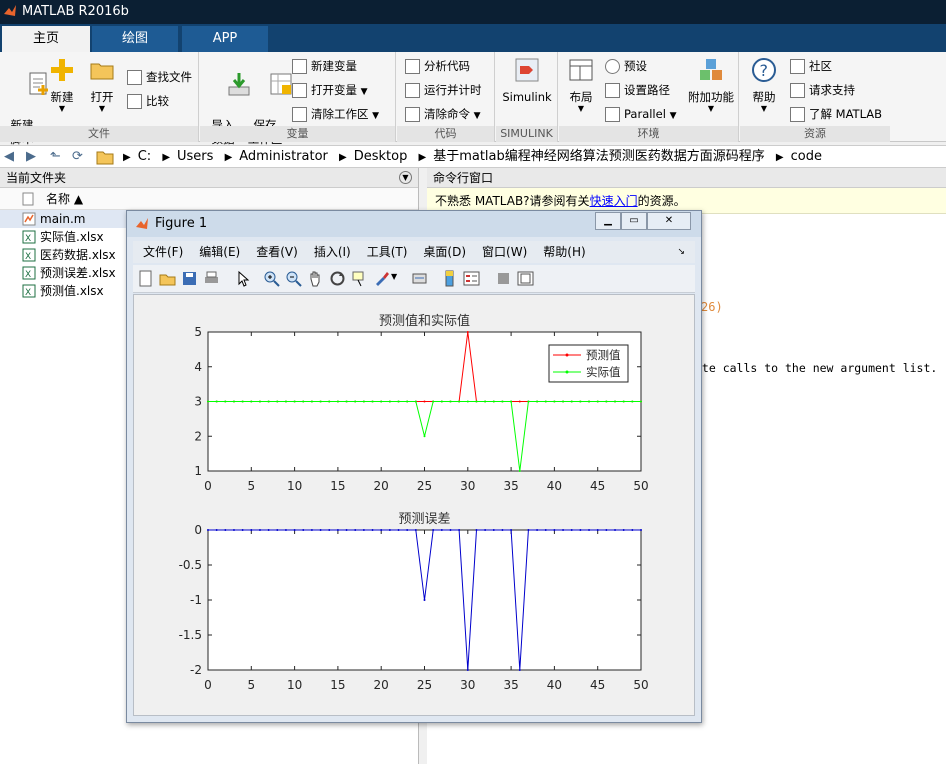 Image resolution: width=946 pixels, height=764 pixels. I want to click on panel-menu-icon: ▼, so click(405, 177).